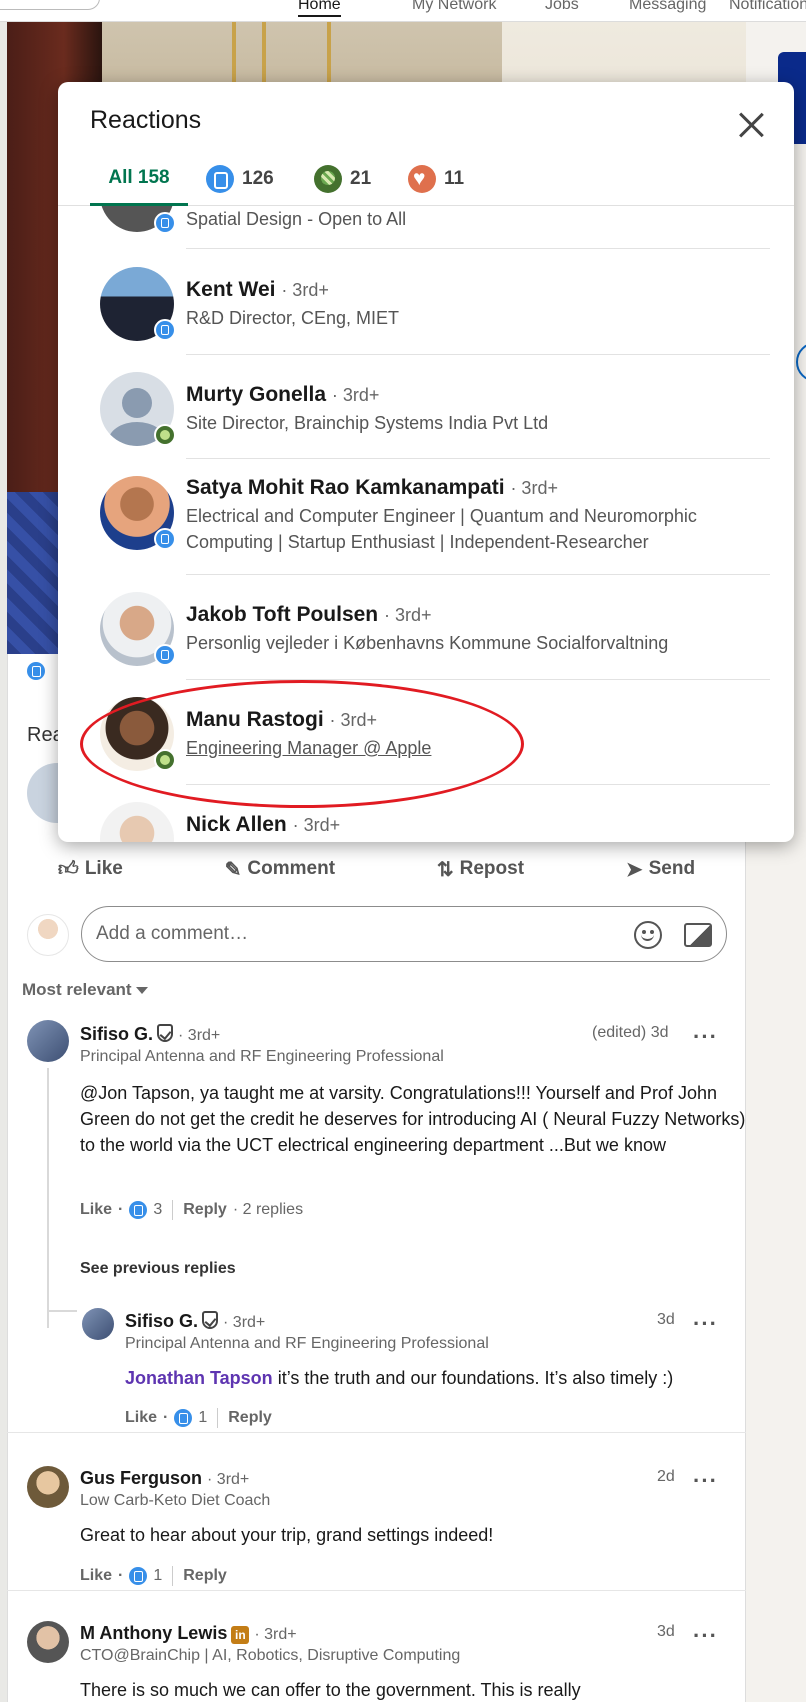 The image size is (806, 1702). I want to click on commenter-name-text: M Anthony Lewis, so click(154, 1633).